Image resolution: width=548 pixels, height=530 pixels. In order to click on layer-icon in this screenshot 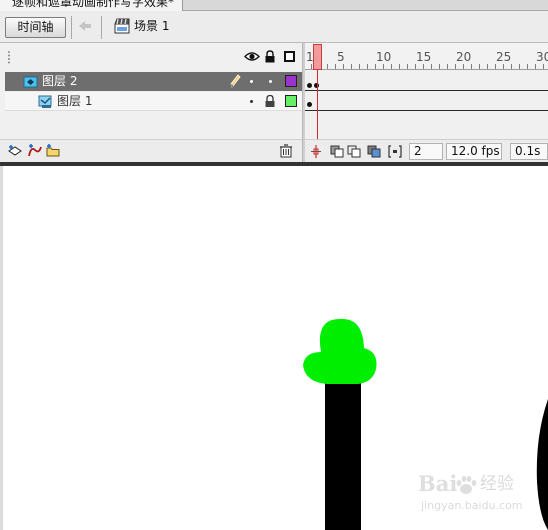, I will do `click(30, 82)`.